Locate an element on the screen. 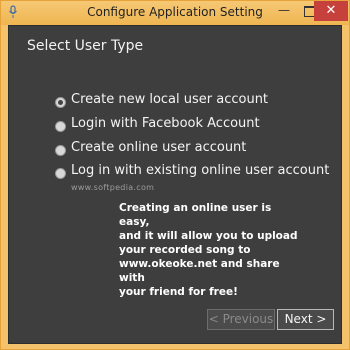 The image size is (350, 350). previous-button: < Previous is located at coordinates (241, 319).